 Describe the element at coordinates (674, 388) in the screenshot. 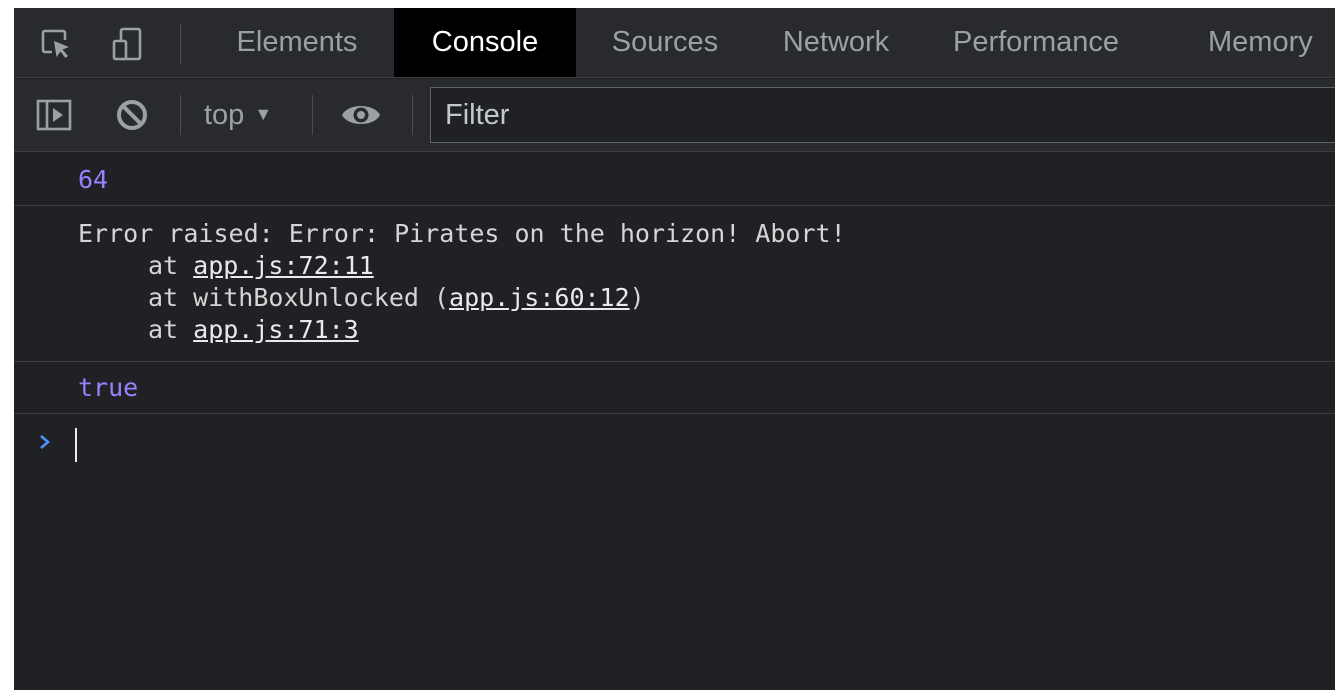

I see `console-message-boolean: true` at that location.